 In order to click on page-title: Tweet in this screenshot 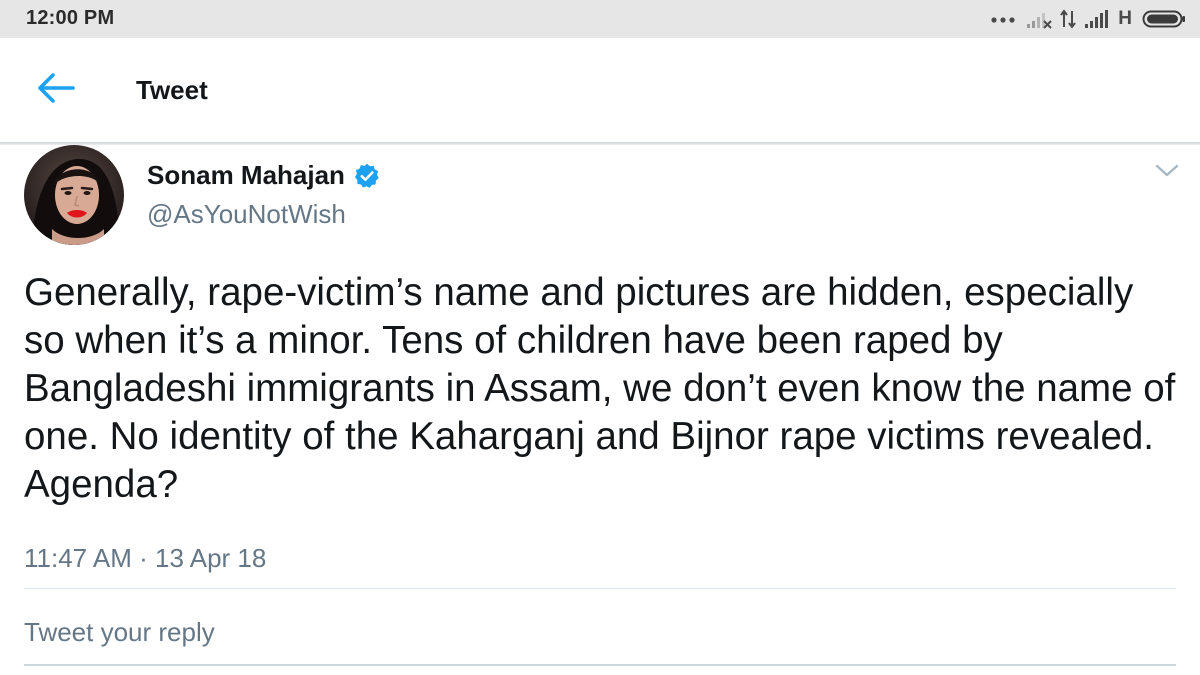, I will do `click(172, 90)`.